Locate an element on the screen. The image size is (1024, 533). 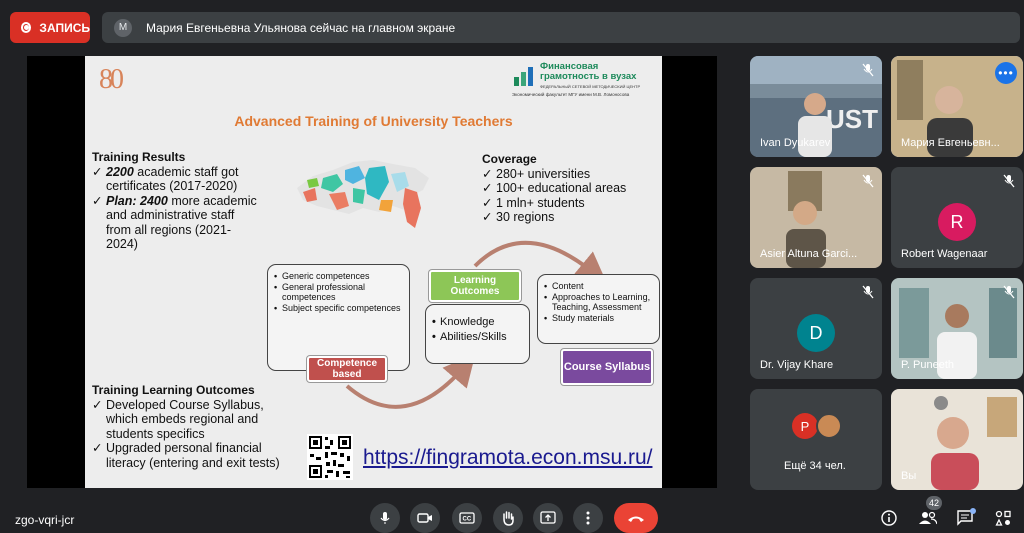
participant-name: Robert Wagenaar is located at coordinates (944, 254).